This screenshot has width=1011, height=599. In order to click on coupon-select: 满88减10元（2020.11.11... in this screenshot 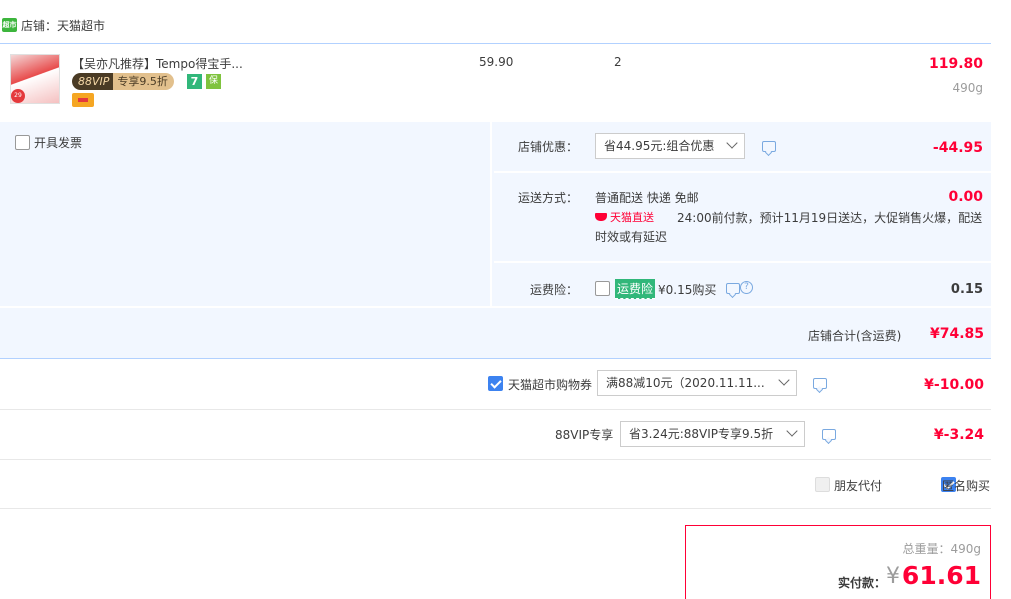, I will do `click(697, 383)`.